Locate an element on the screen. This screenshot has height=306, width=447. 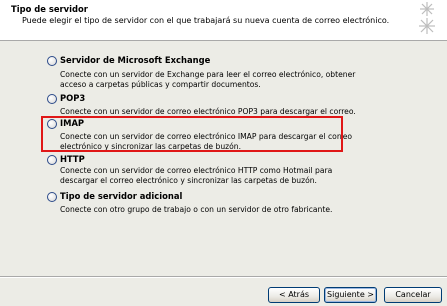
radio-additional is located at coordinates (52, 197).